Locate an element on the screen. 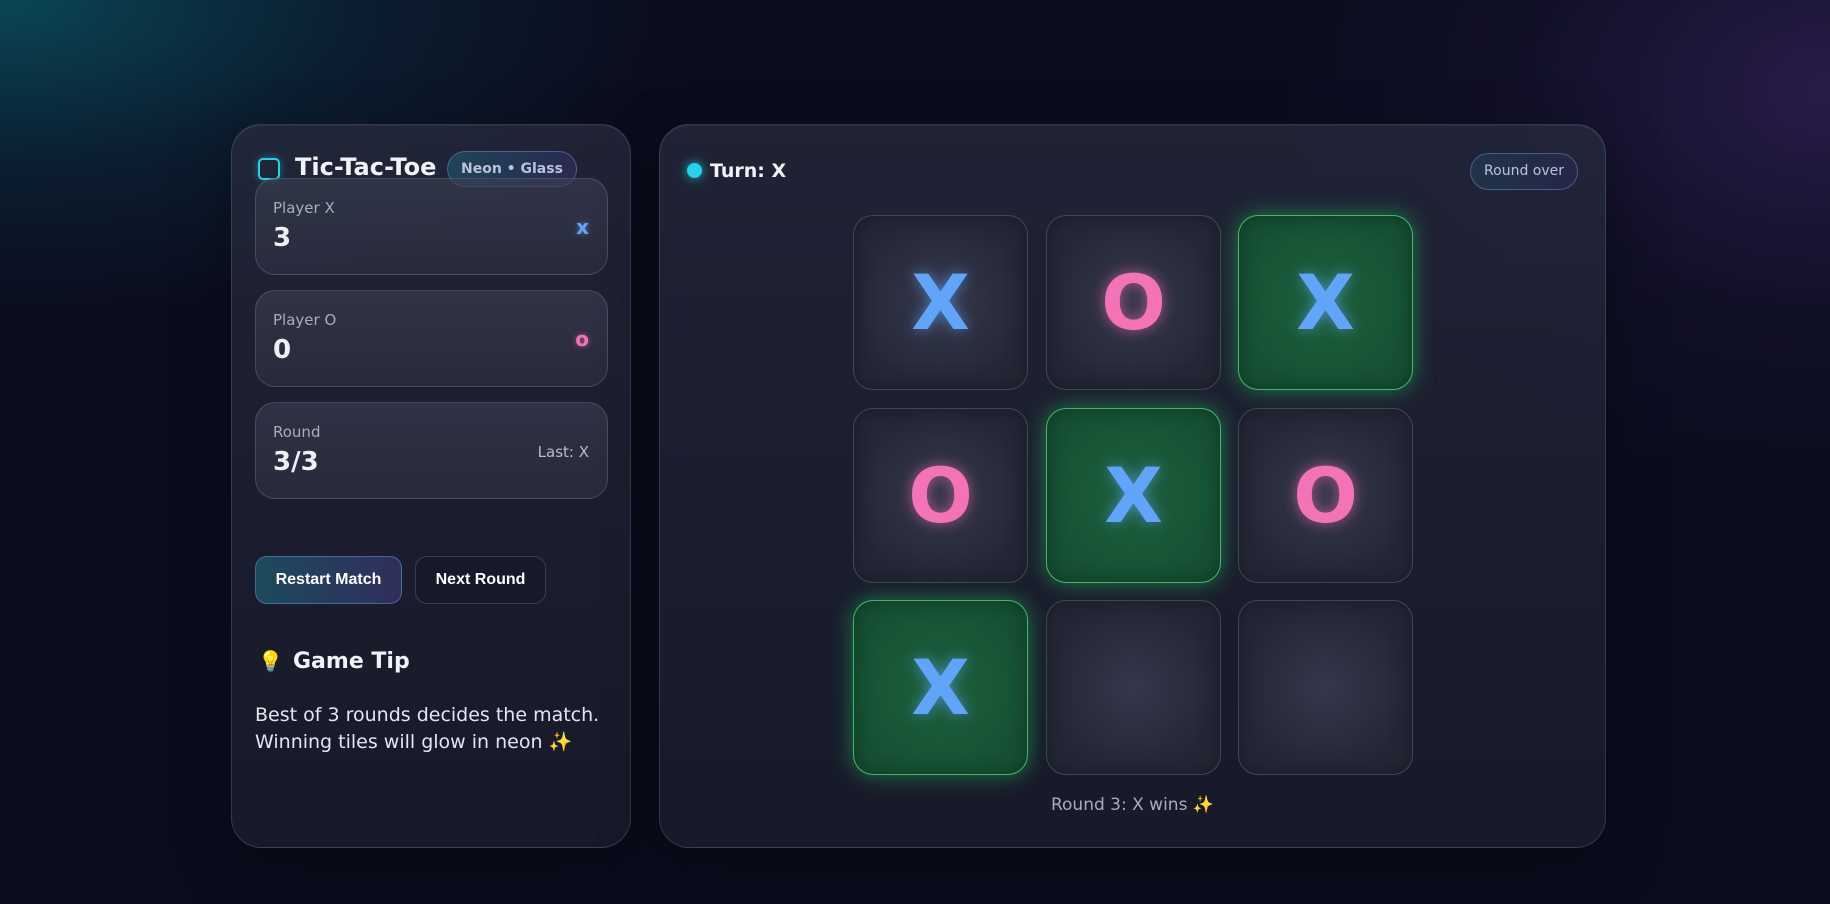 The height and width of the screenshot is (904, 1830). last-winner: Last: X is located at coordinates (563, 452).